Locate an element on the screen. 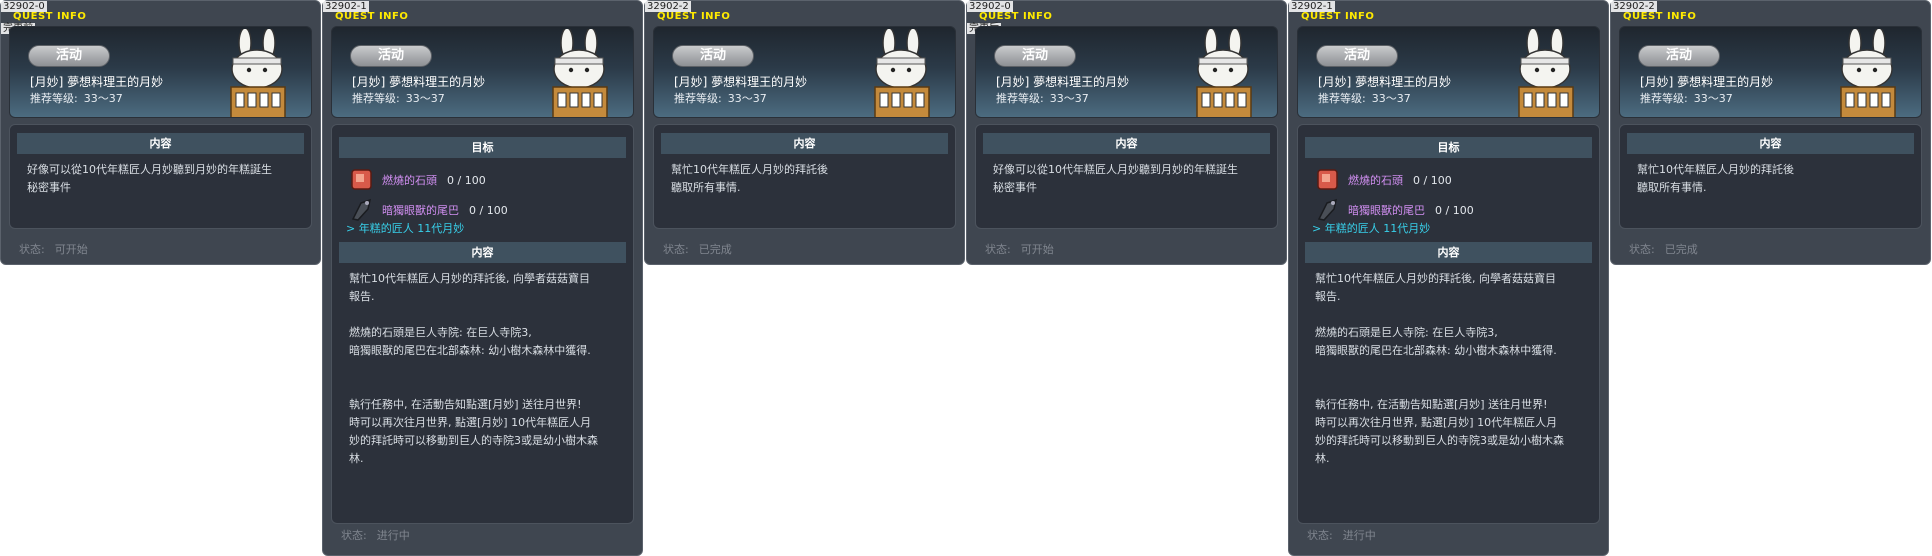 The height and width of the screenshot is (556, 1932). status-value: 可开始 is located at coordinates (1037, 249).